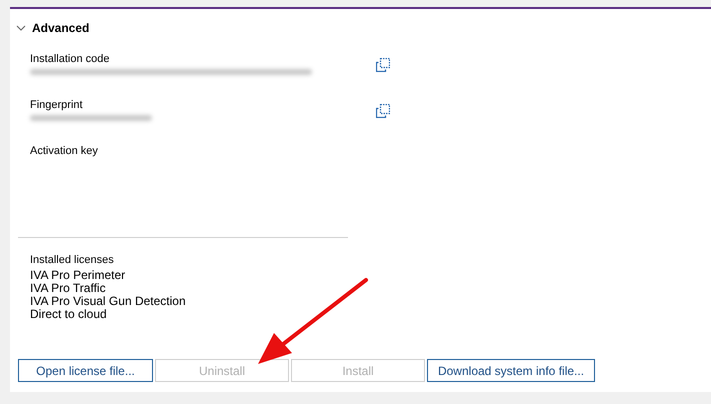 The width and height of the screenshot is (711, 404). Describe the element at coordinates (56, 105) in the screenshot. I see `field-label: Fingerprint` at that location.